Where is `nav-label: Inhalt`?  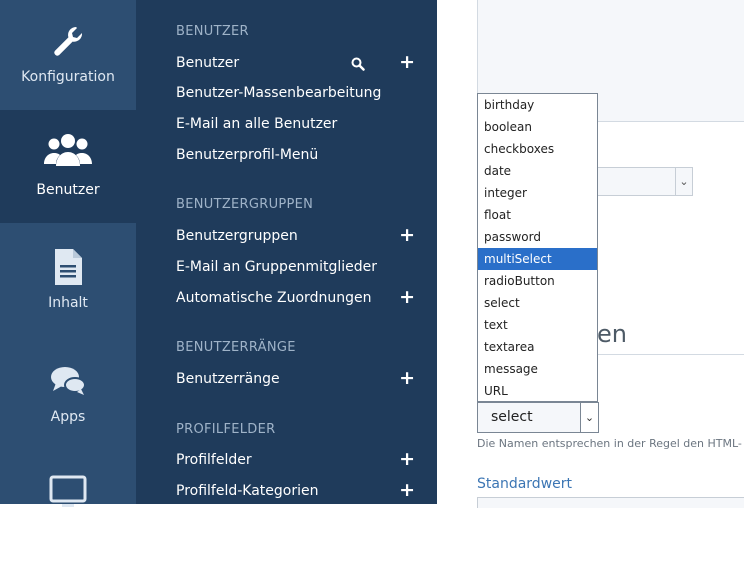 nav-label: Inhalt is located at coordinates (68, 303).